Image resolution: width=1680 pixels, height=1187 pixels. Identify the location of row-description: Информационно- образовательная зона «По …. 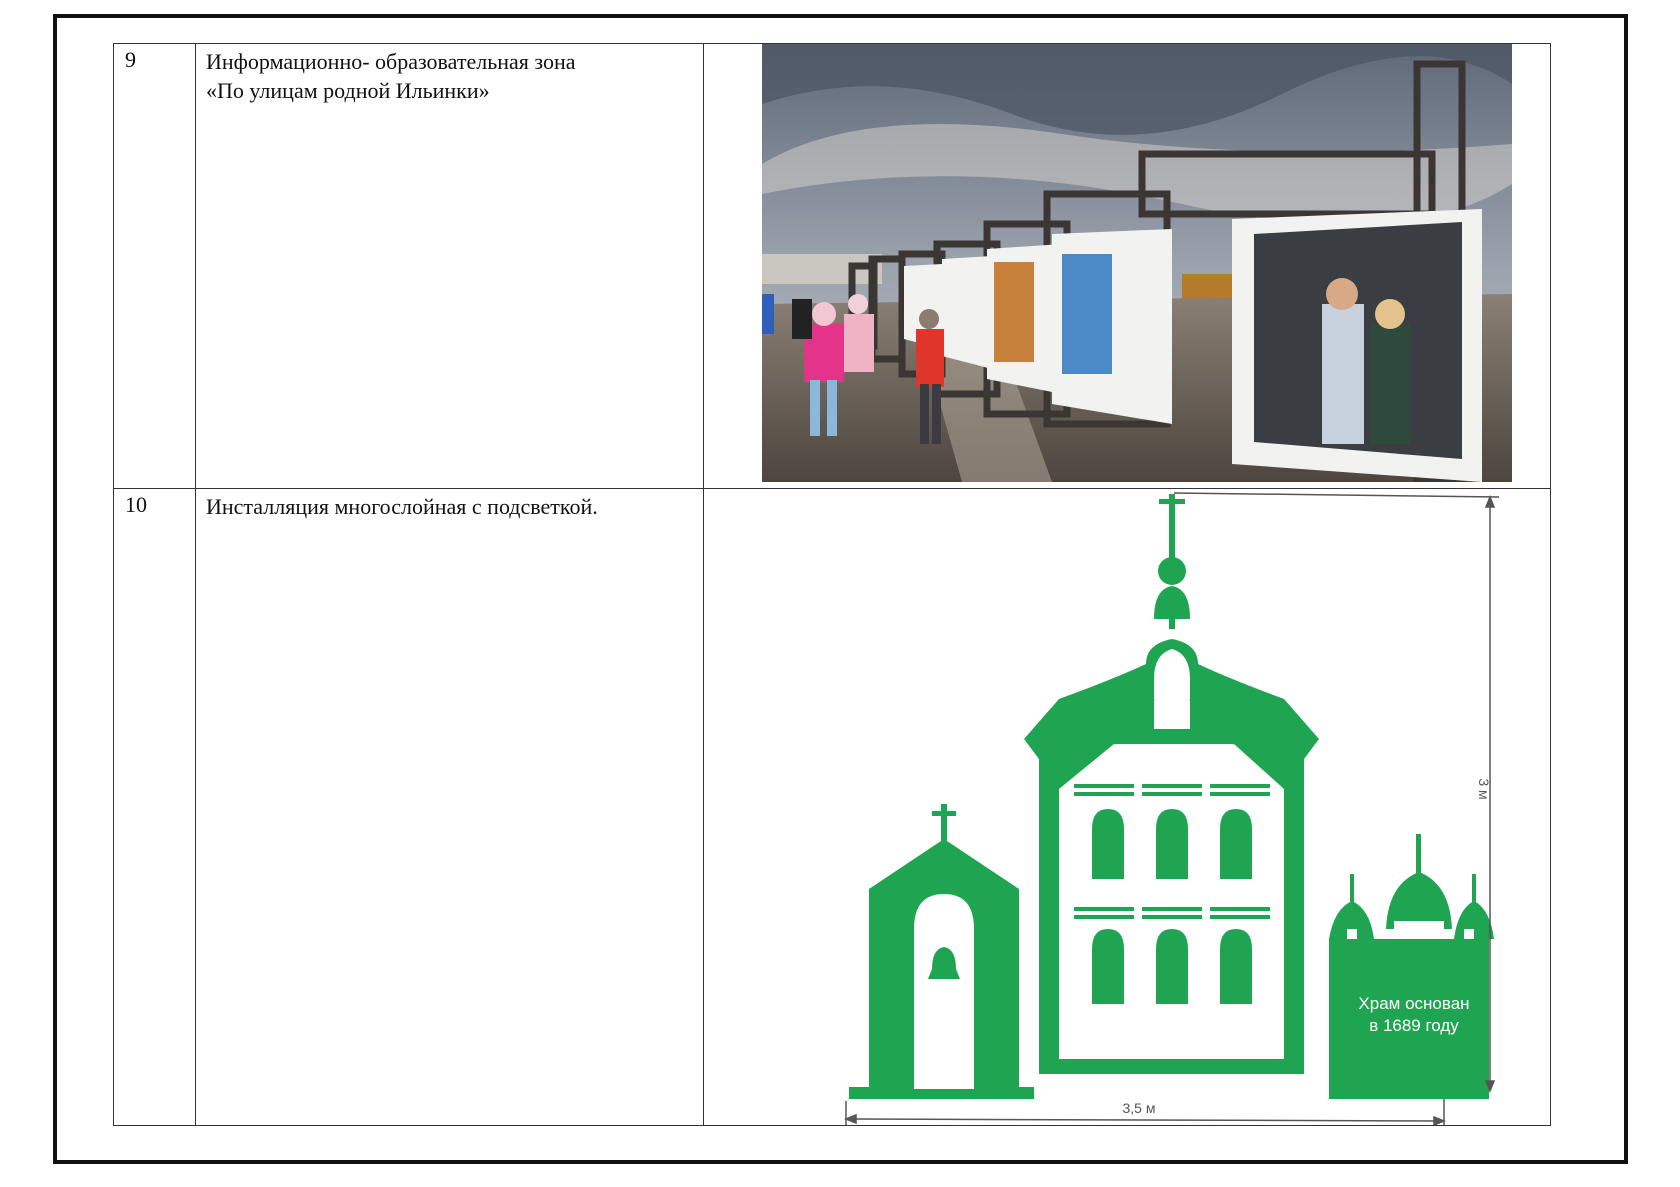
(449, 266).